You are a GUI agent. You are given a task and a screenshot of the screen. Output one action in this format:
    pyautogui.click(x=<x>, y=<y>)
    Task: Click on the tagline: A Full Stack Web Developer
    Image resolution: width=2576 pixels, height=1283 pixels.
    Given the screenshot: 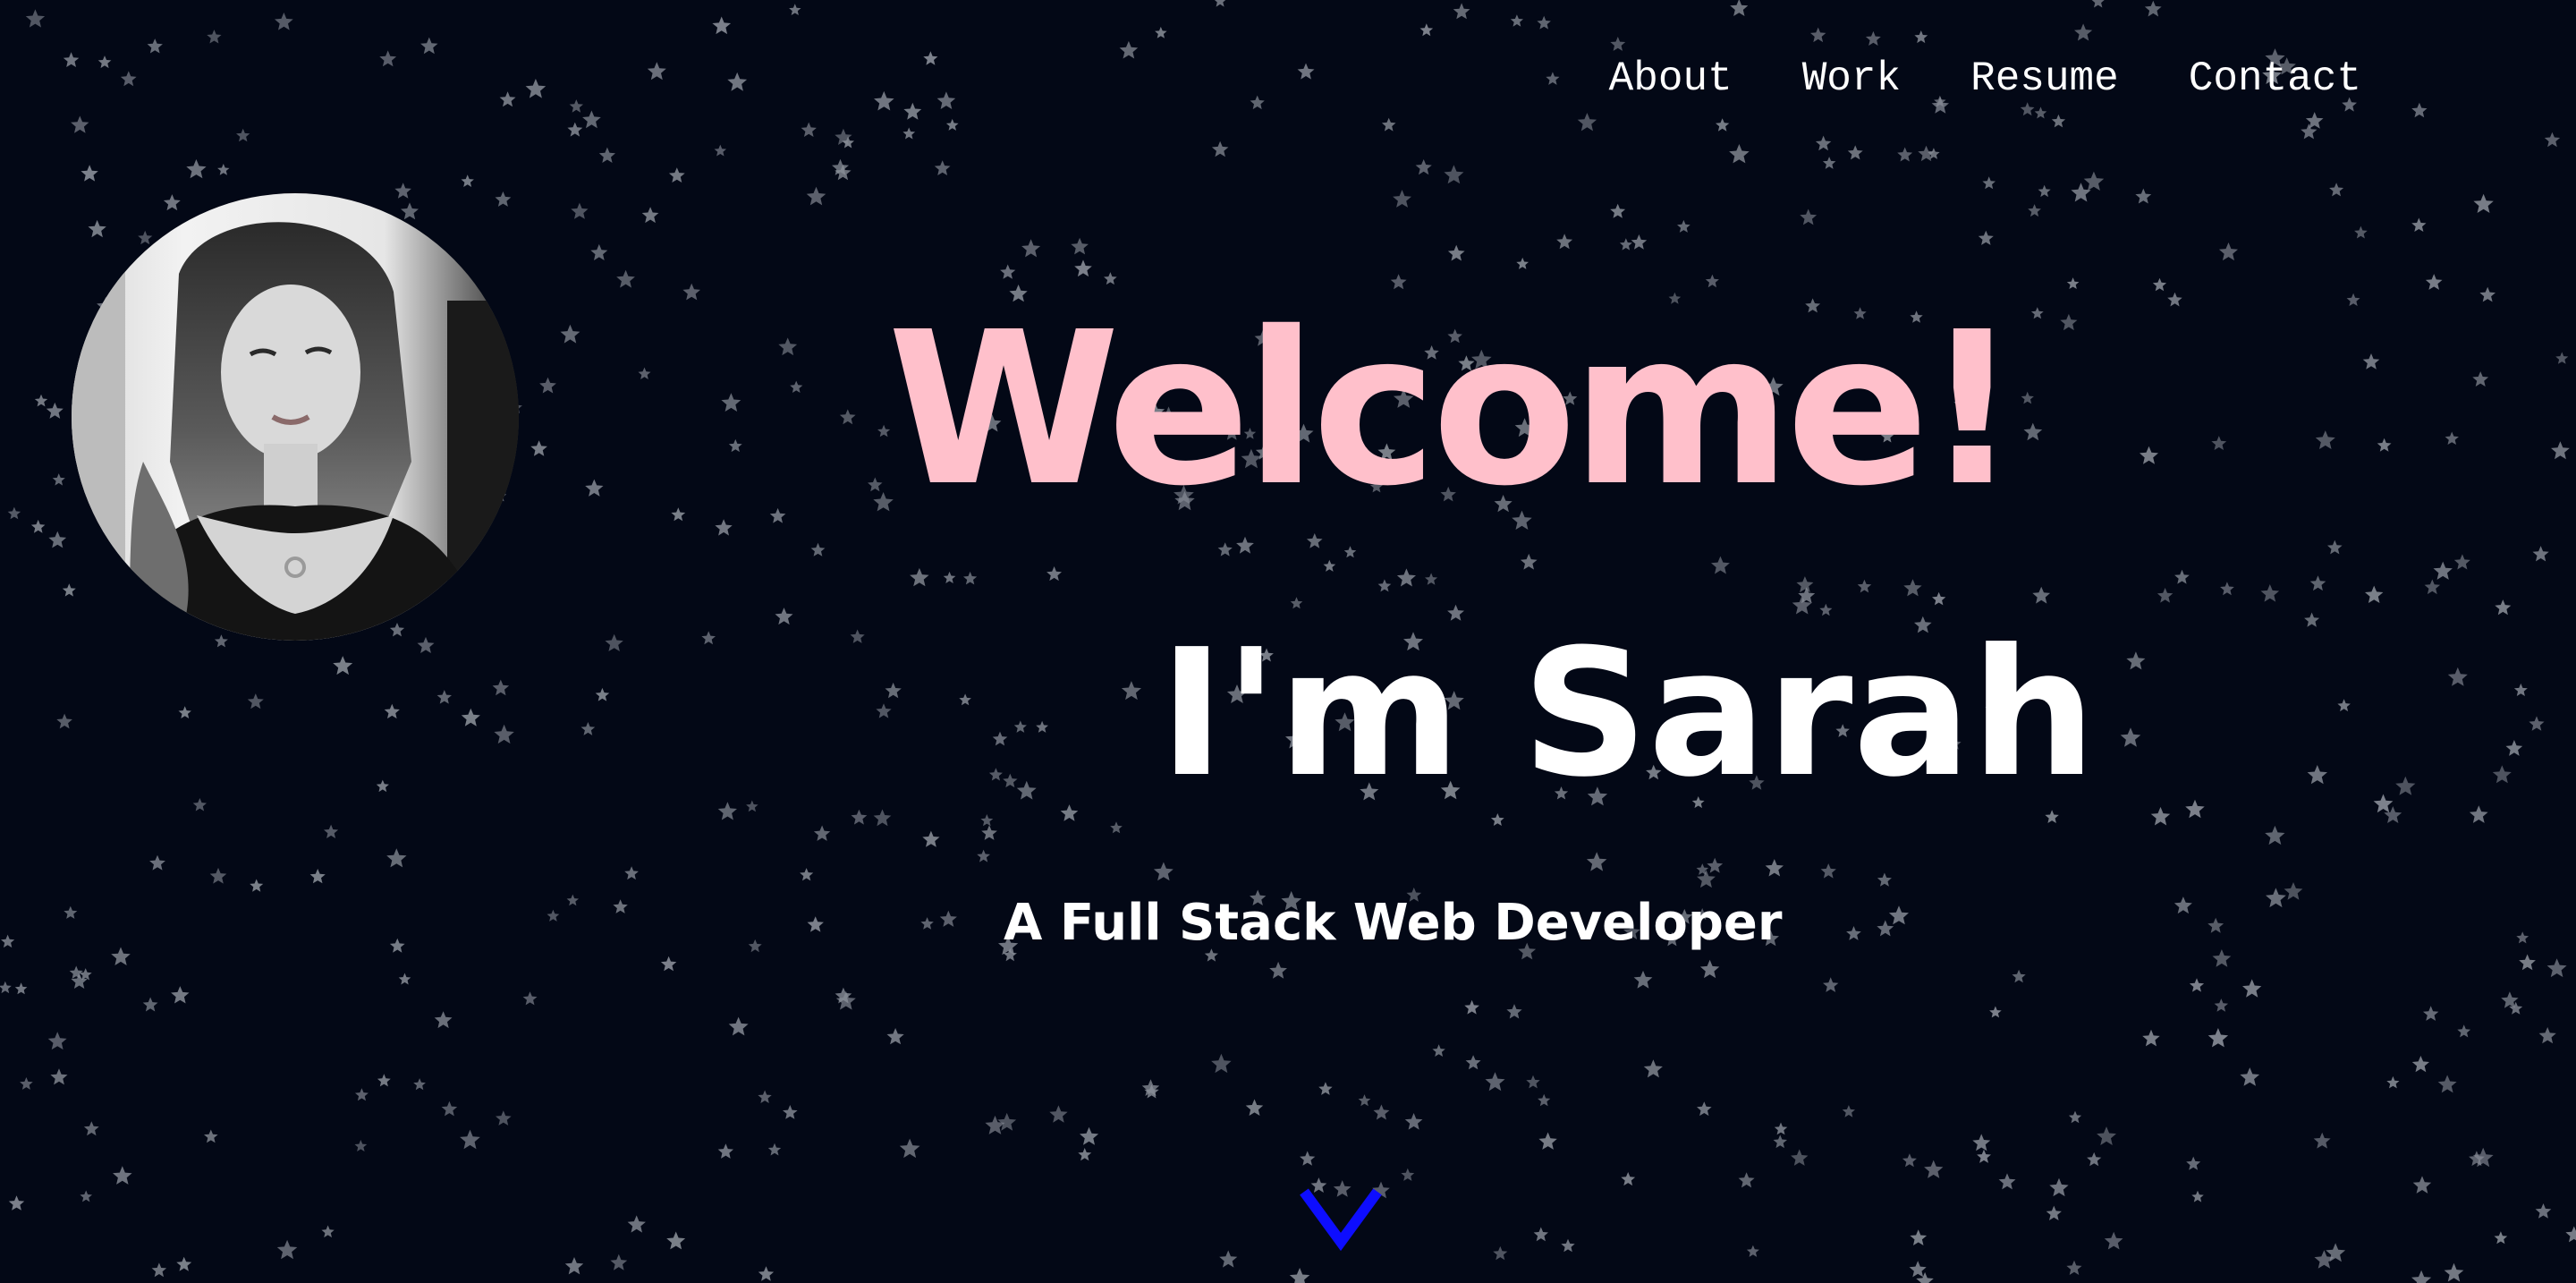 What is the action you would take?
    pyautogui.click(x=1393, y=923)
    